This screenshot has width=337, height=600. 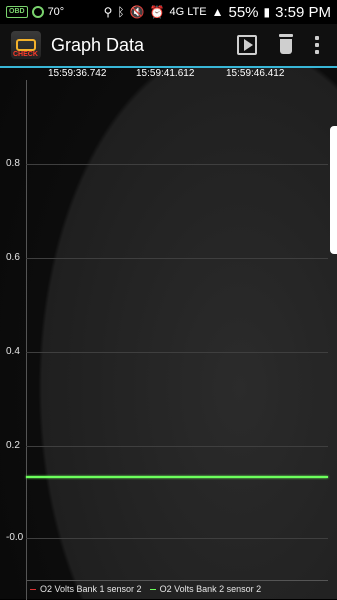 What do you see at coordinates (13, 351) in the screenshot?
I see `y-tick-label: 0.4` at bounding box center [13, 351].